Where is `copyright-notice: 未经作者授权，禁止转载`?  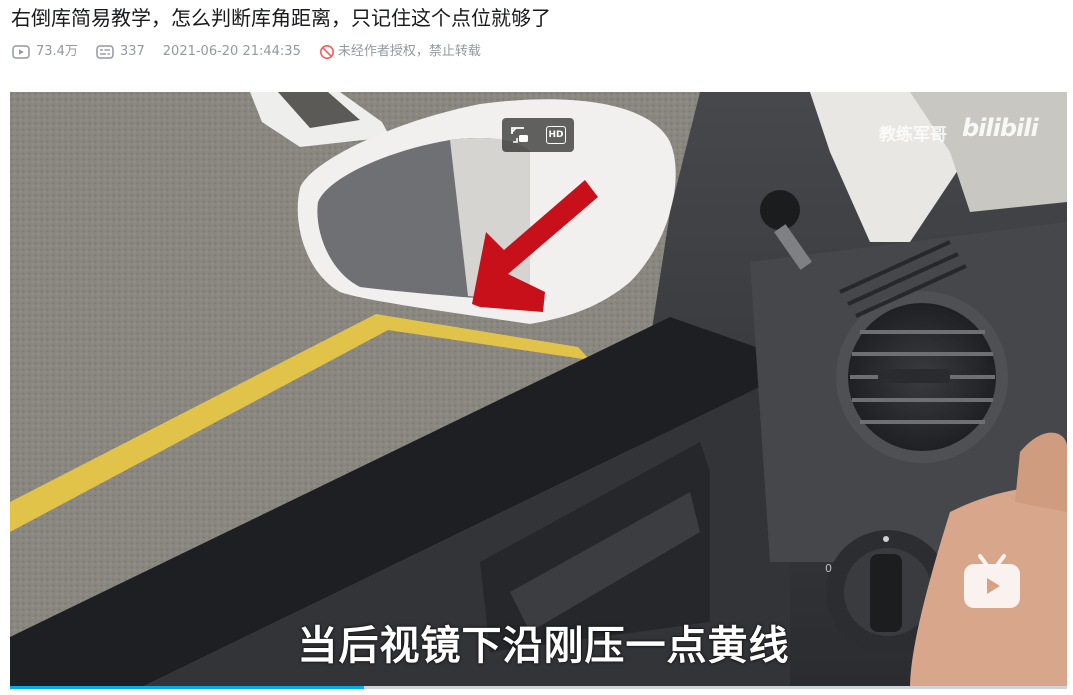
copyright-notice: 未经作者授权，禁止转载 is located at coordinates (400, 52).